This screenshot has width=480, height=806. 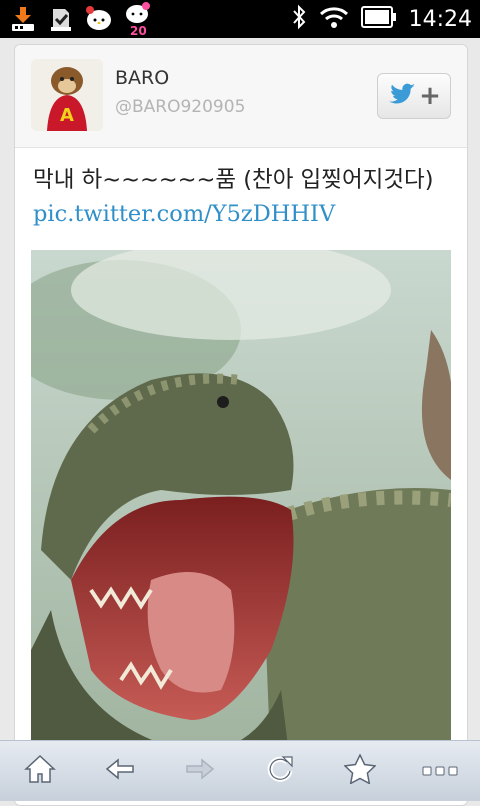 I want to click on notification-icons: 20, so click(x=80, y=19).